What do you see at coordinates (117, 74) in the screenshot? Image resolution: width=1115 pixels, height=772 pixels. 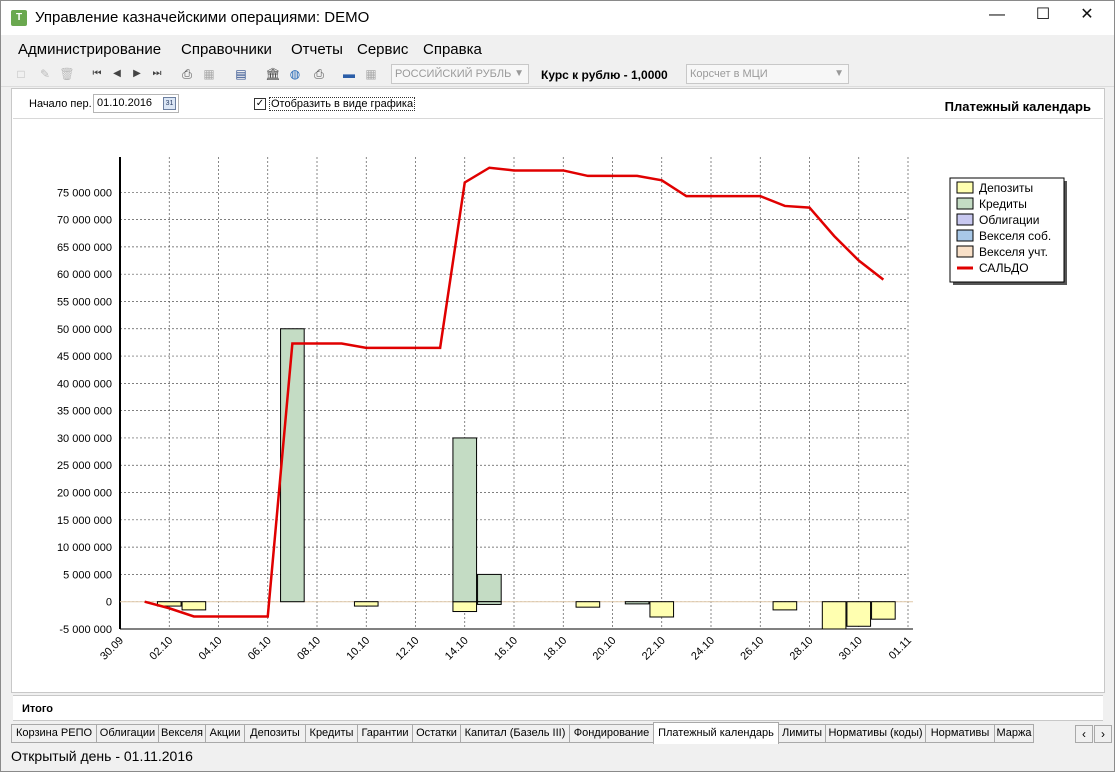 I see `previous-record-icon: ◀` at bounding box center [117, 74].